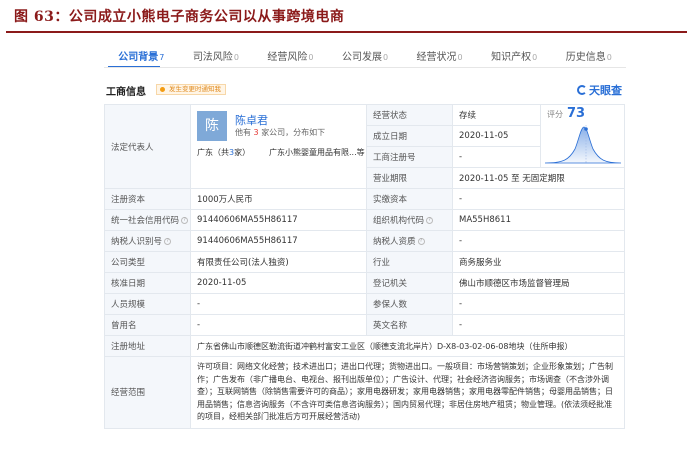  Describe the element at coordinates (195, 89) in the screenshot. I see `notify-change-label: 发生变更时通知我` at that location.